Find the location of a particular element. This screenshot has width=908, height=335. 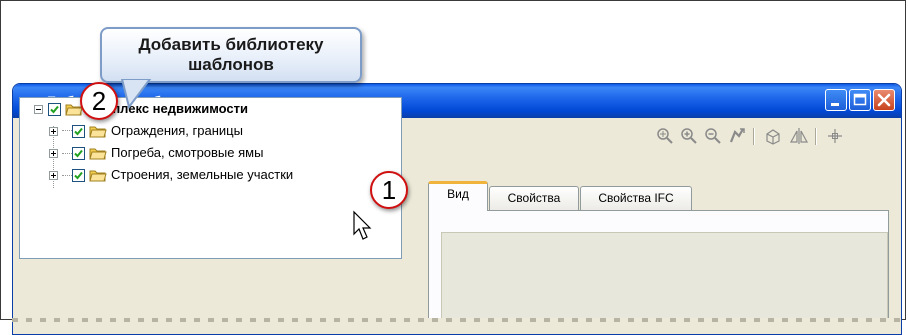

pan-icon is located at coordinates (737, 135).